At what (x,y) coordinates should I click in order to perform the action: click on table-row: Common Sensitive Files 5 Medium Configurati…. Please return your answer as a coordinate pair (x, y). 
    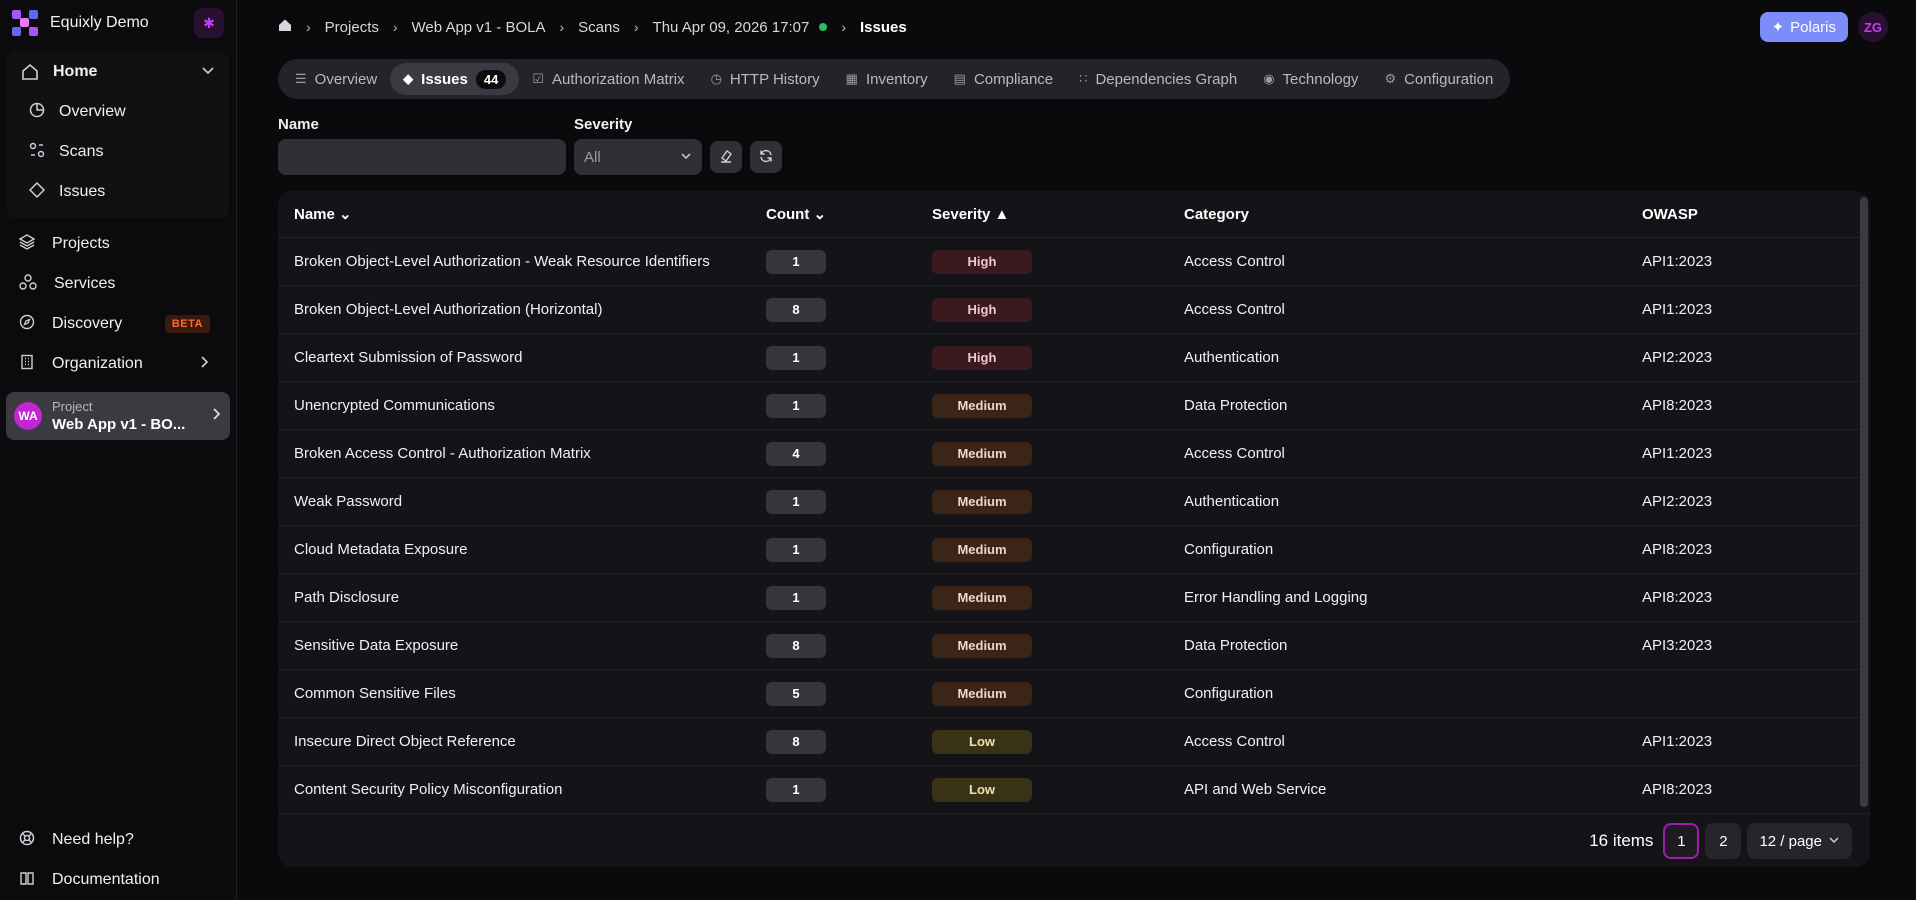
    Looking at the image, I should click on (1074, 694).